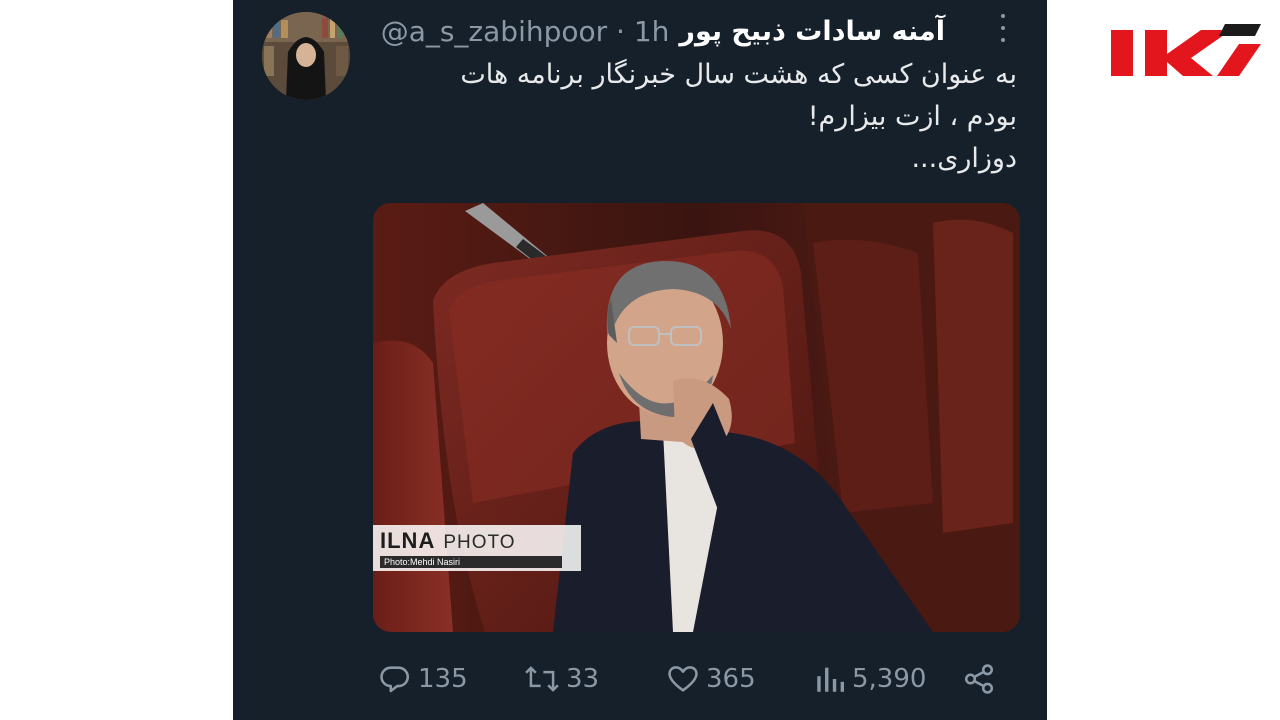 This screenshot has height=720, width=1280. I want to click on share-icon, so click(979, 679).